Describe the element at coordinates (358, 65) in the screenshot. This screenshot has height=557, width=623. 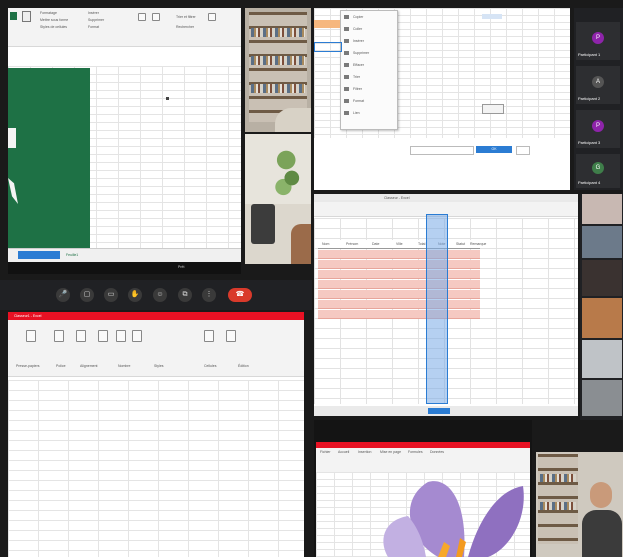
I see `menu-item-4: Effacer` at that location.